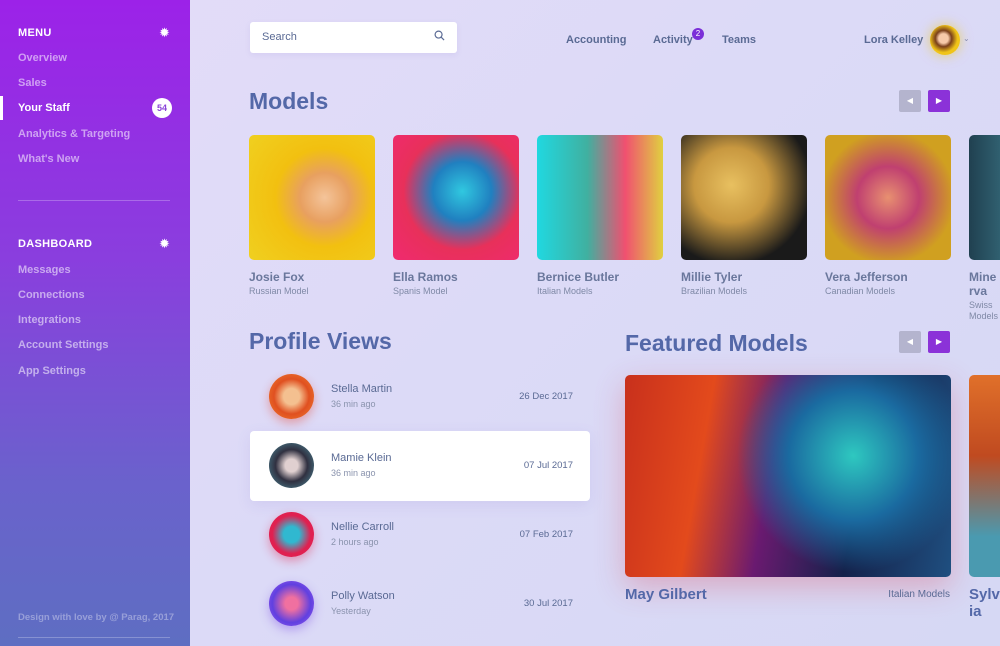 This screenshot has width=1000, height=646. Describe the element at coordinates (984, 603) in the screenshot. I see `featured-model-name: Sylvia` at that location.